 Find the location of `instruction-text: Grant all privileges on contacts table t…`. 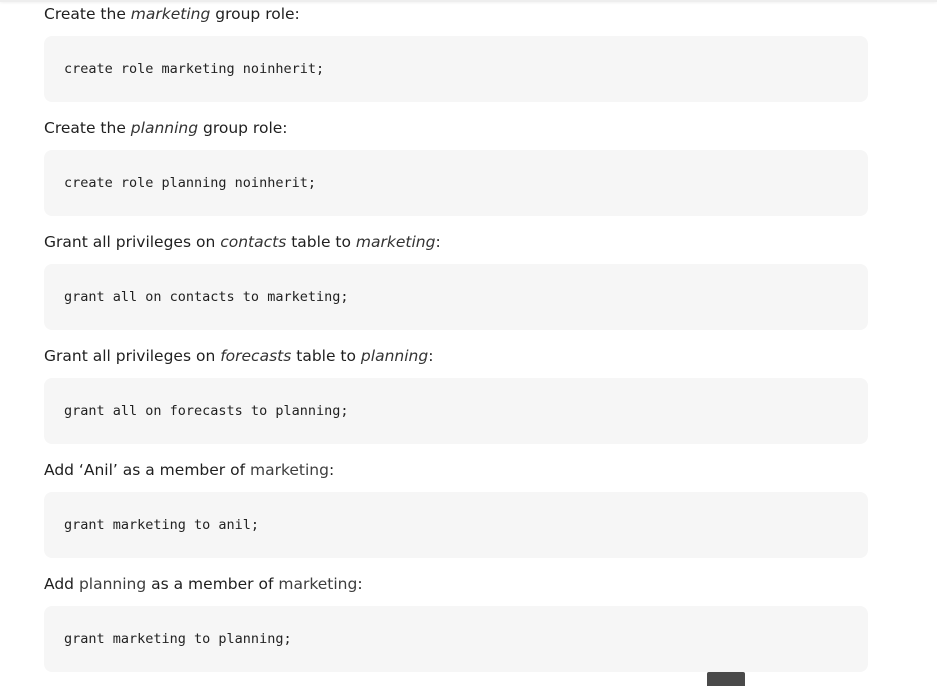

instruction-text: Grant all privileges on contacts table t… is located at coordinates (242, 242).